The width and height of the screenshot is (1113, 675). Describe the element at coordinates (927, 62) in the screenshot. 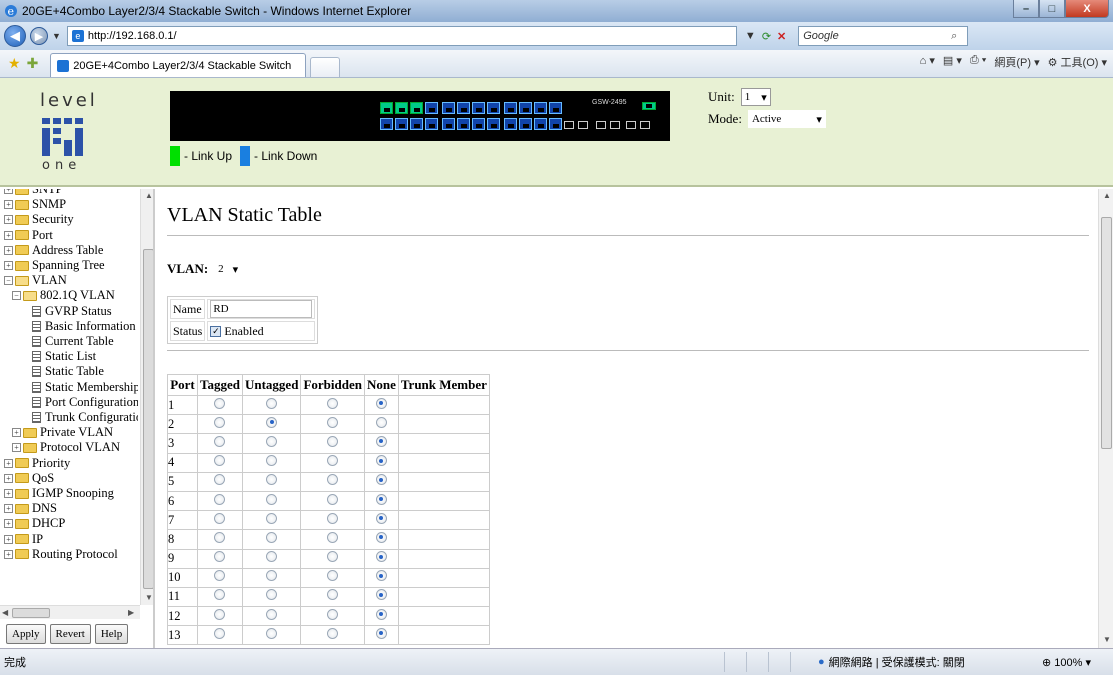

I see `home-icon: ⌂ ▾` at that location.